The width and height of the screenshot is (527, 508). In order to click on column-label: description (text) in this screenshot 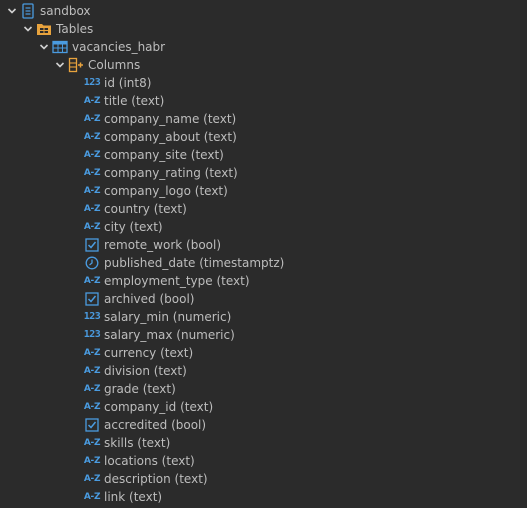, I will do `click(156, 479)`.